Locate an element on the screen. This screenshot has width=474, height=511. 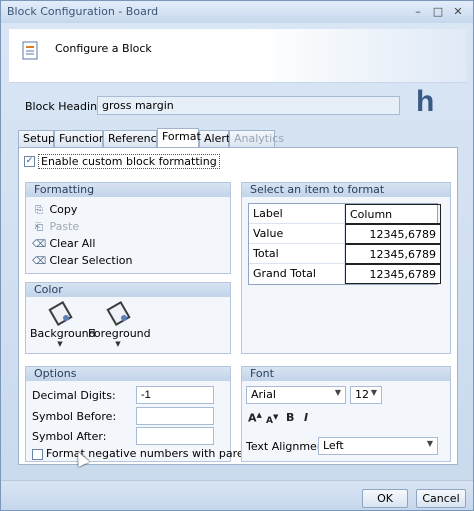
row-label: Label is located at coordinates (297, 214).